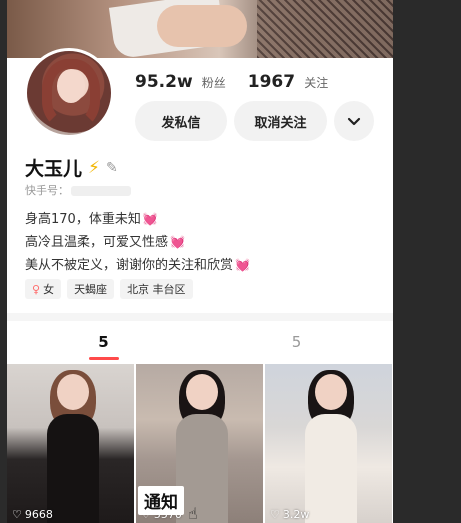 Image resolution: width=461 pixels, height=523 pixels. Describe the element at coordinates (112, 168) in the screenshot. I see `edit-icon: ✎` at that location.